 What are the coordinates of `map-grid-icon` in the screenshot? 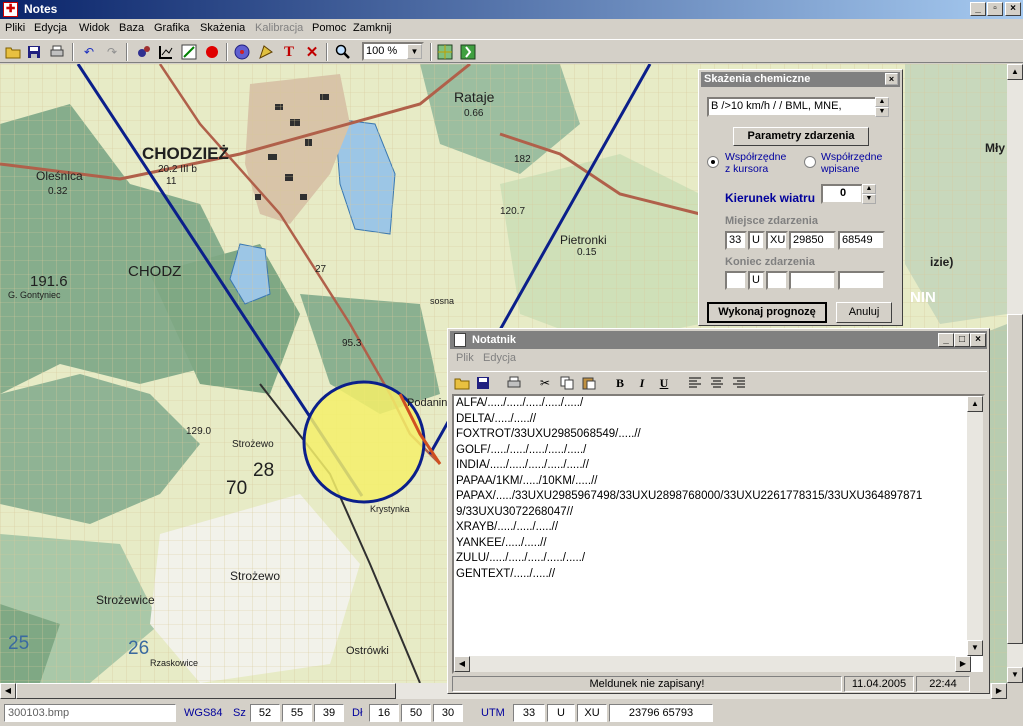 It's located at (445, 52).